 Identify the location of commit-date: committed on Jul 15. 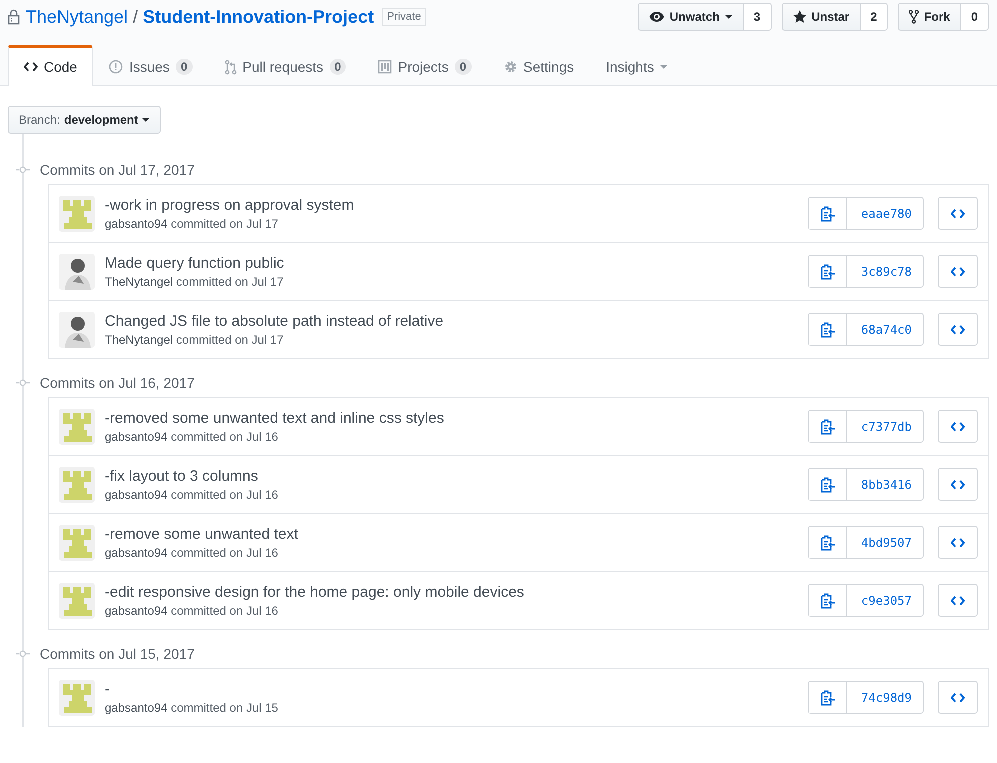
(224, 707).